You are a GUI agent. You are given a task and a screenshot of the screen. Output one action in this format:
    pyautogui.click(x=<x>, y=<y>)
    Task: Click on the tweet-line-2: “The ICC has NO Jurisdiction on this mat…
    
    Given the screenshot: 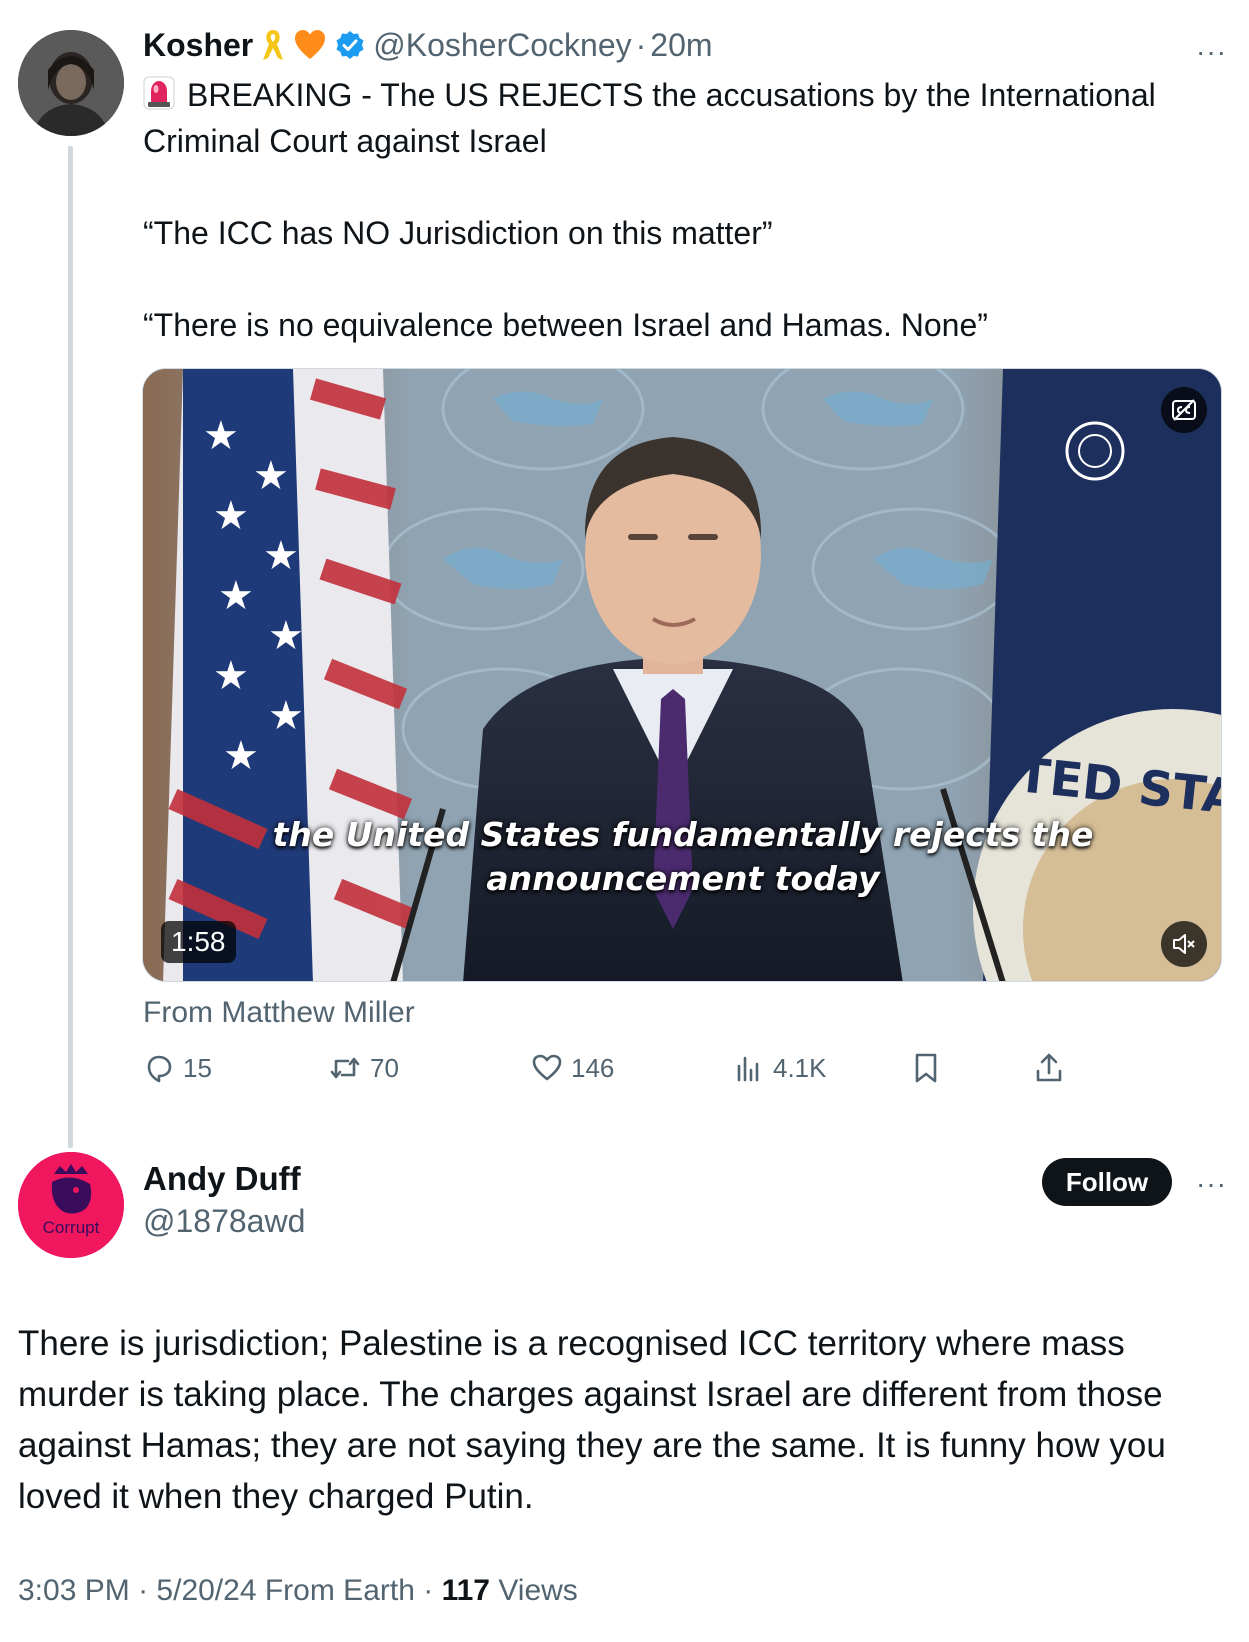 What is the action you would take?
    pyautogui.click(x=458, y=233)
    